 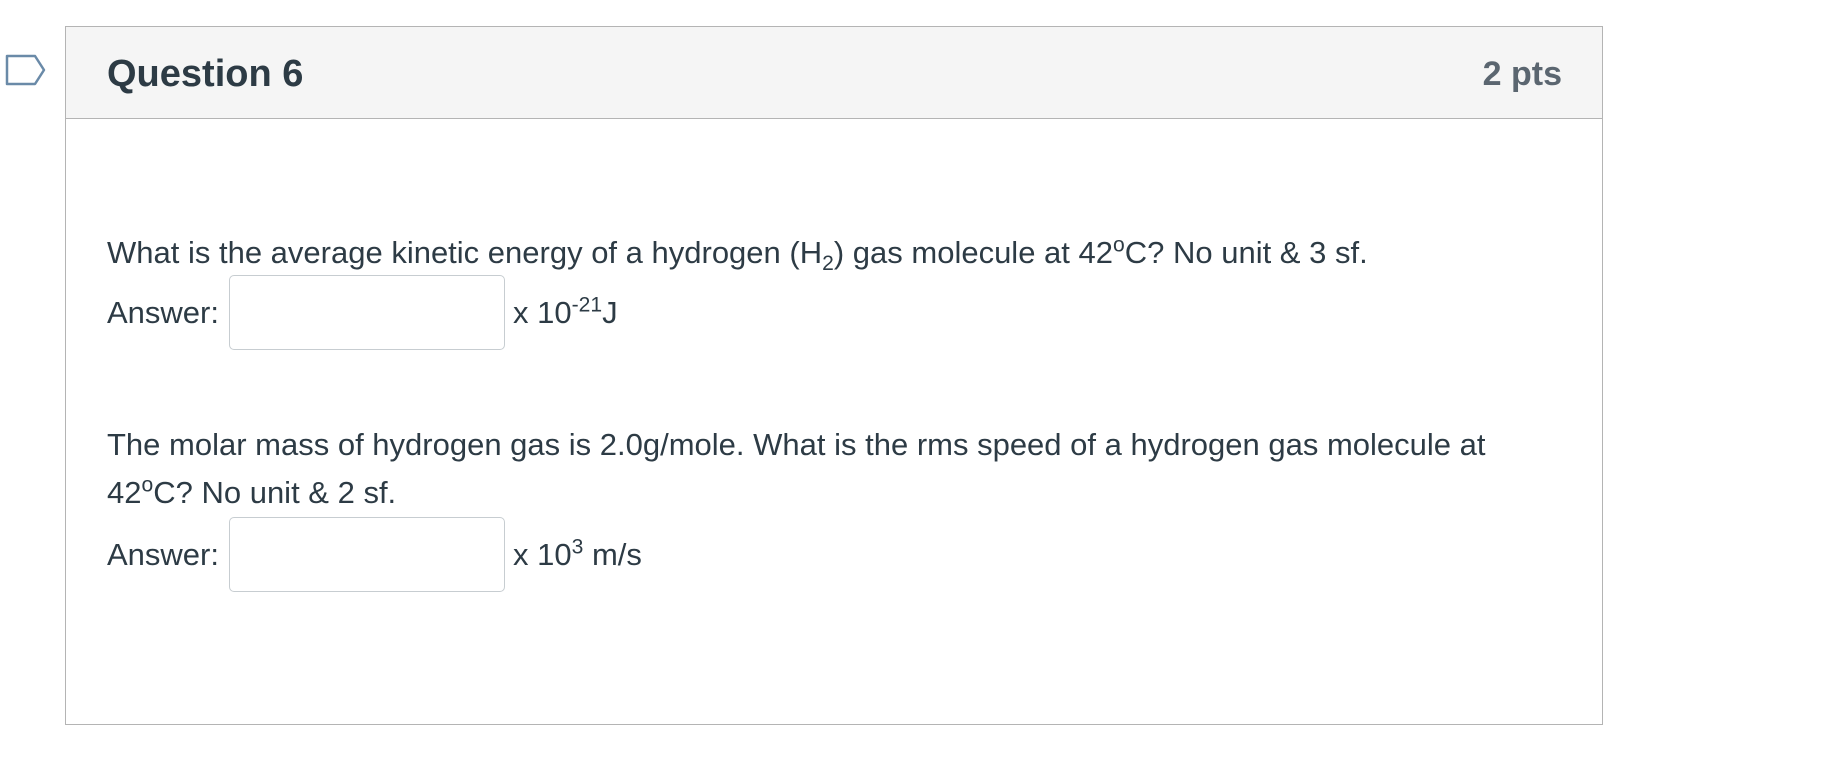 What do you see at coordinates (542, 554) in the screenshot?
I see `unit-2-prefix: x 10` at bounding box center [542, 554].